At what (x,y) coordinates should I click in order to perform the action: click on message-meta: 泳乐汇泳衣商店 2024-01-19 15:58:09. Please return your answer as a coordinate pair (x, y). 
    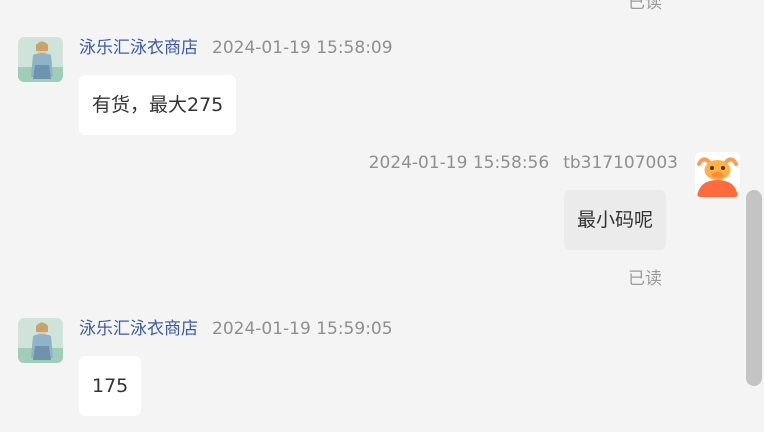
    Looking at the image, I should click on (236, 48).